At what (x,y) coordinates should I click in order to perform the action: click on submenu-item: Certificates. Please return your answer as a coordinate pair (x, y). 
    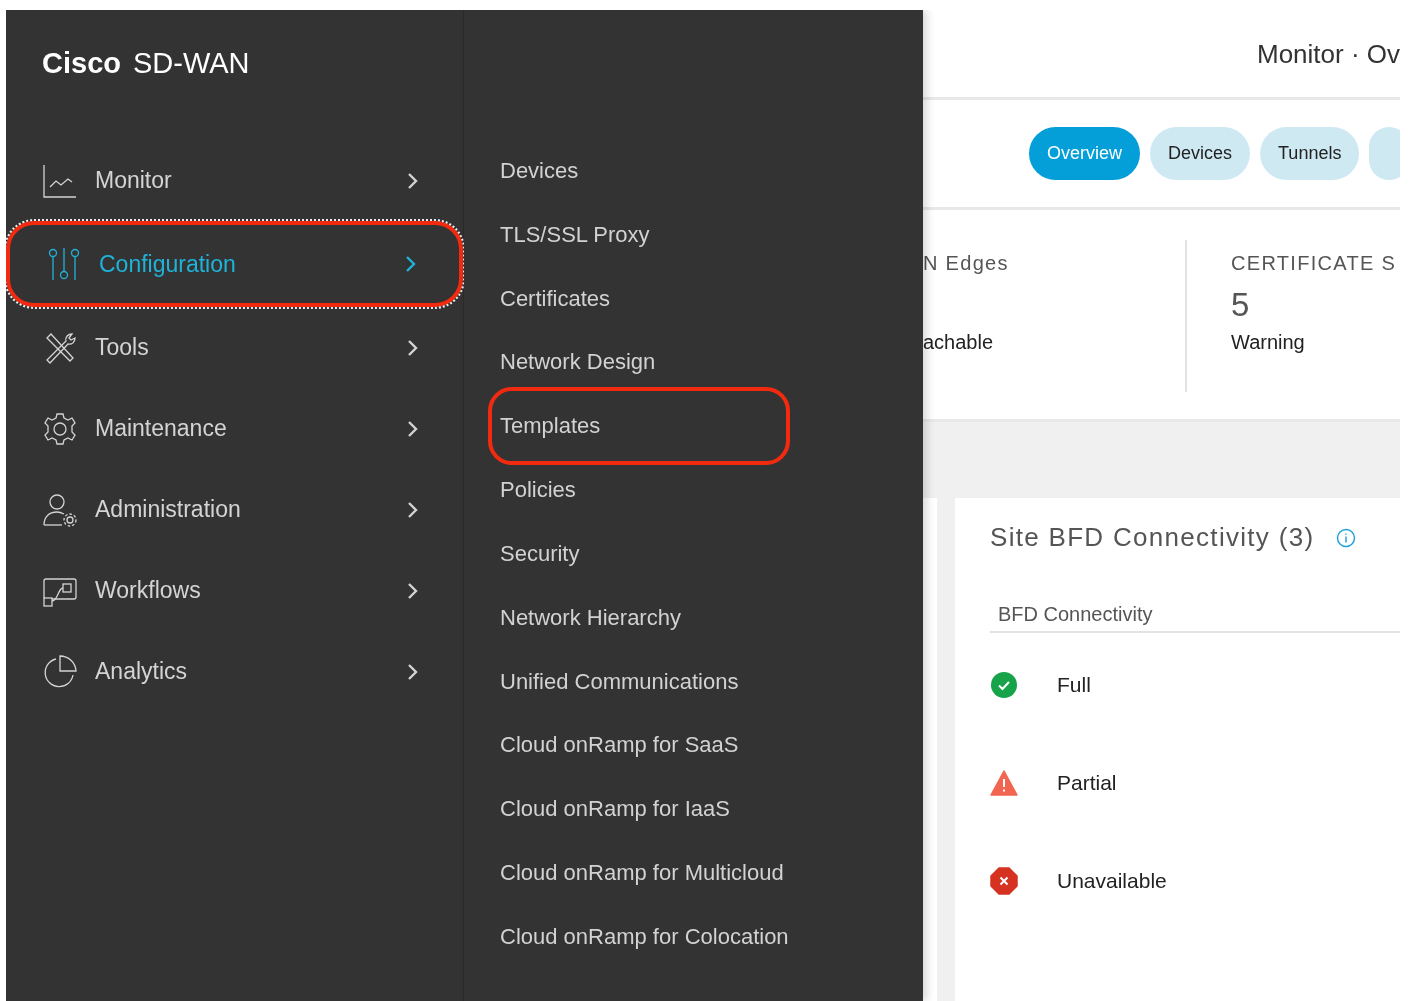
    Looking at the image, I should click on (678, 298).